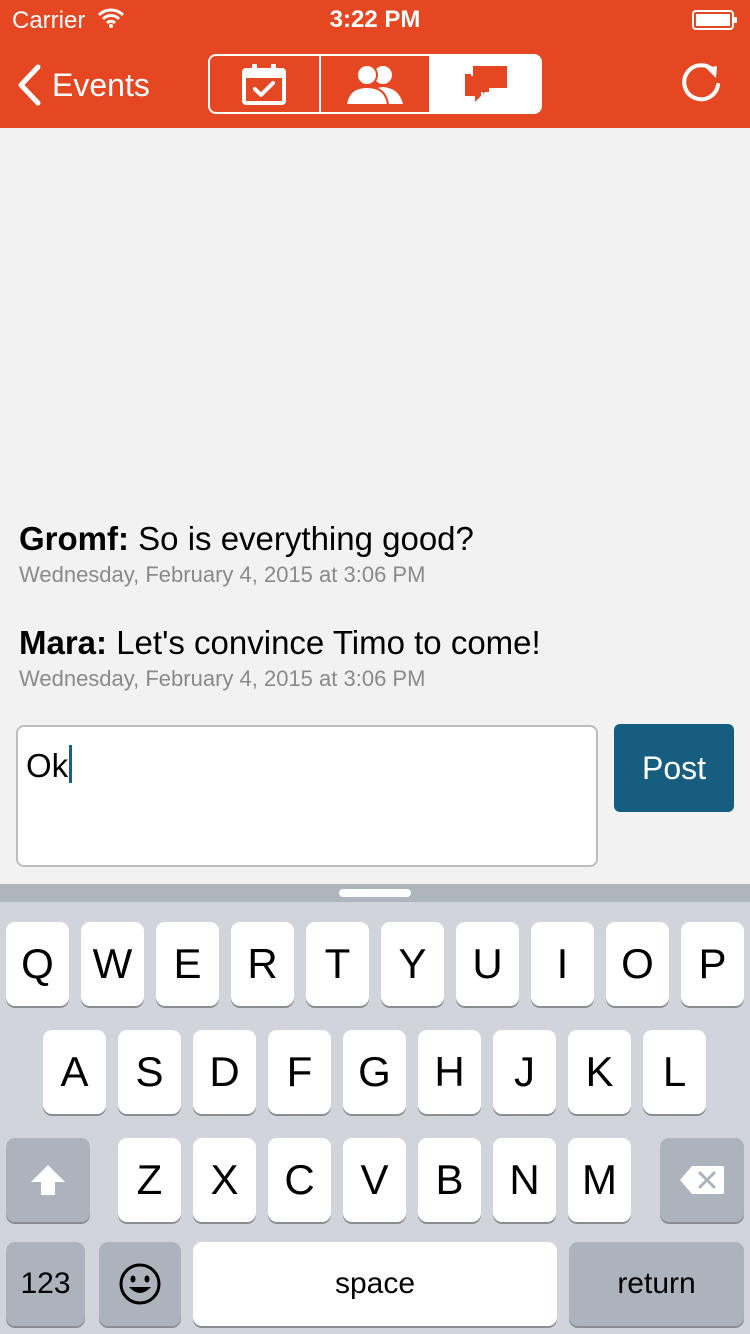 The height and width of the screenshot is (1334, 750). Describe the element at coordinates (375, 1284) in the screenshot. I see `space-key: space` at that location.